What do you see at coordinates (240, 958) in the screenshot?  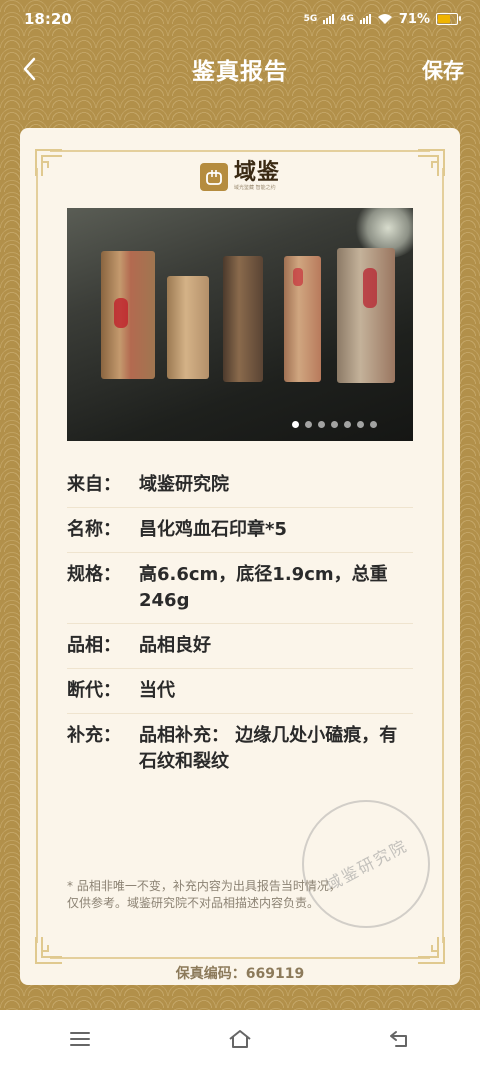 I see `frame-bottom` at bounding box center [240, 958].